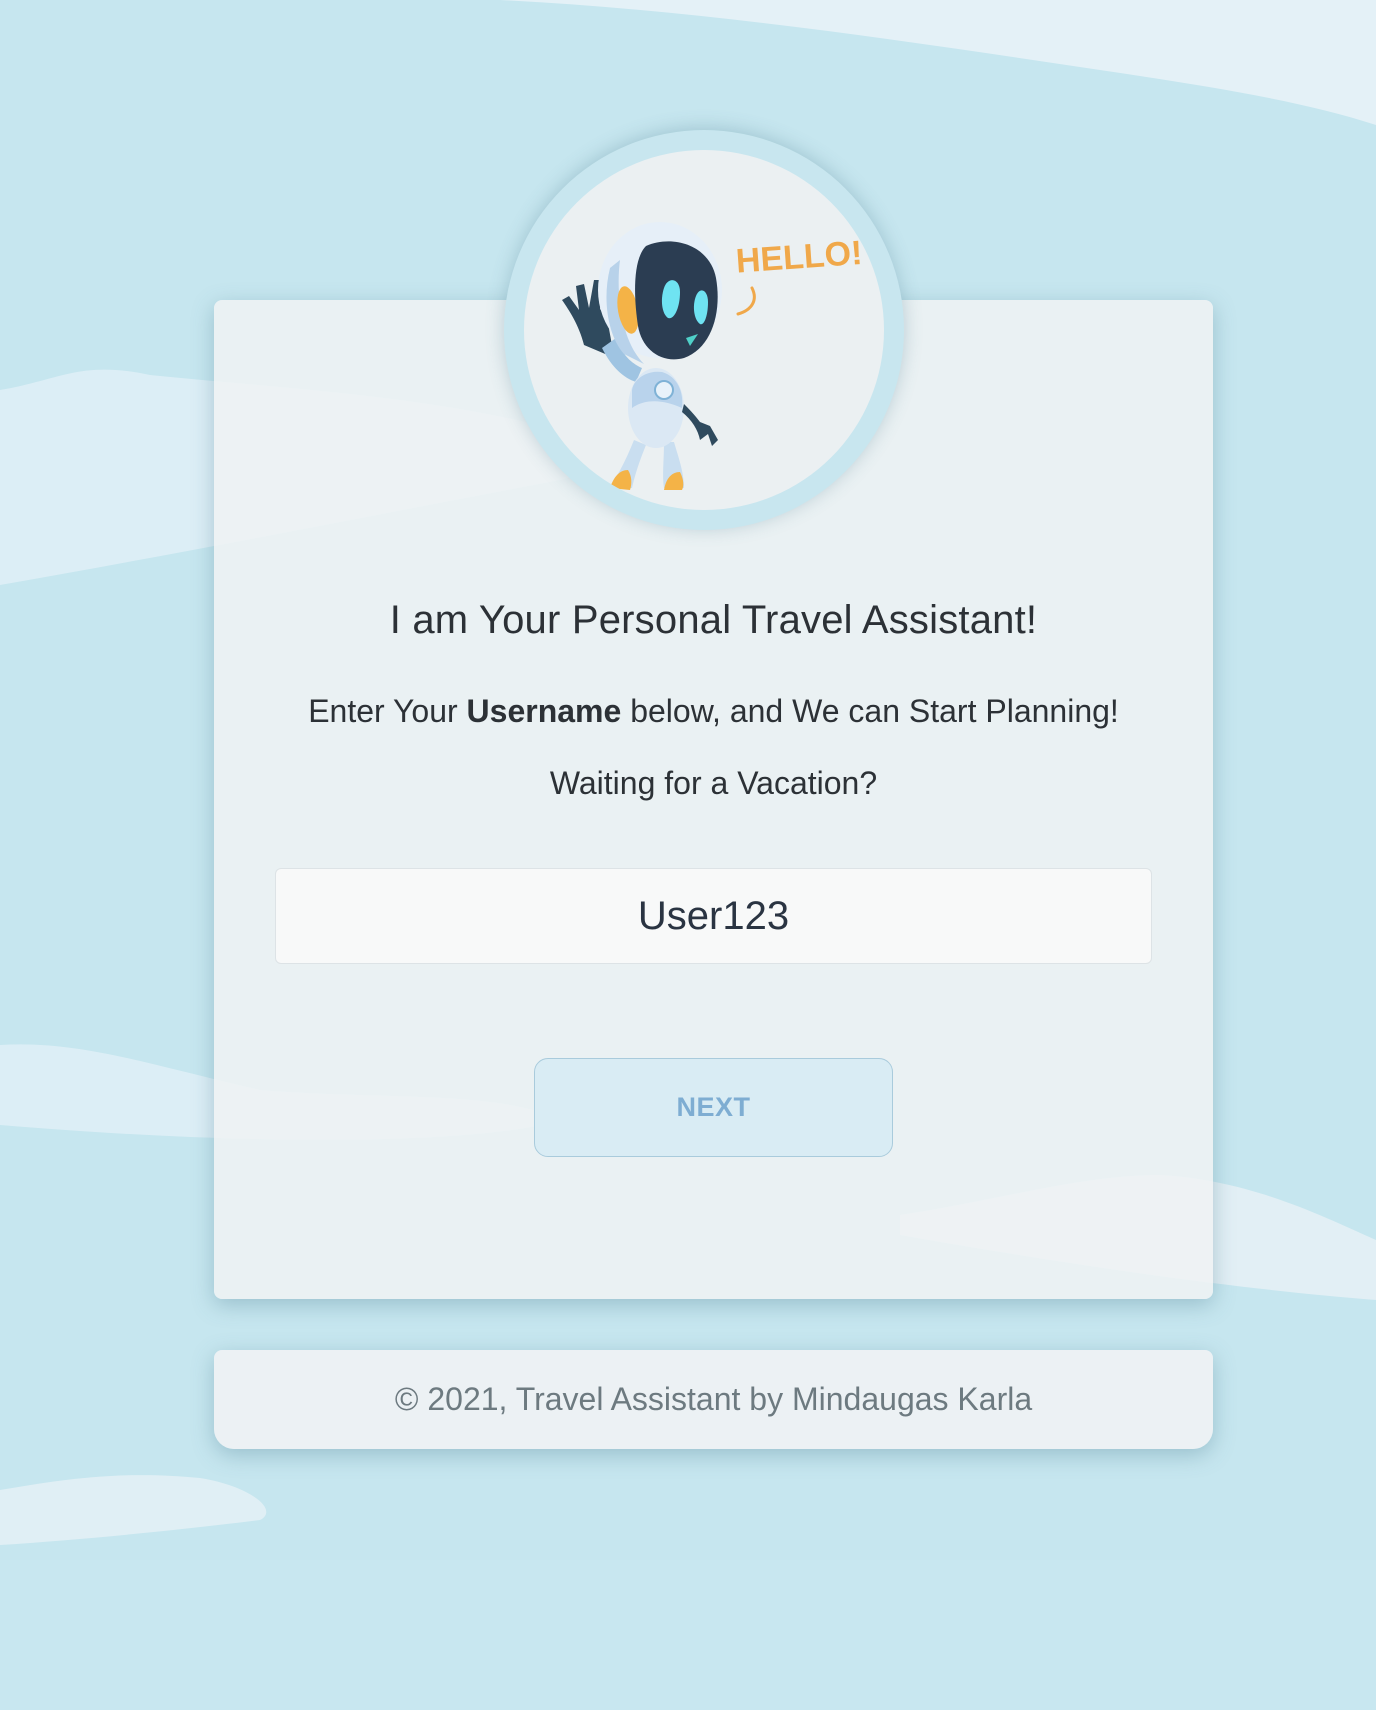 This screenshot has height=1710, width=1376. I want to click on hello-speech-text: HELLO!, so click(799, 257).